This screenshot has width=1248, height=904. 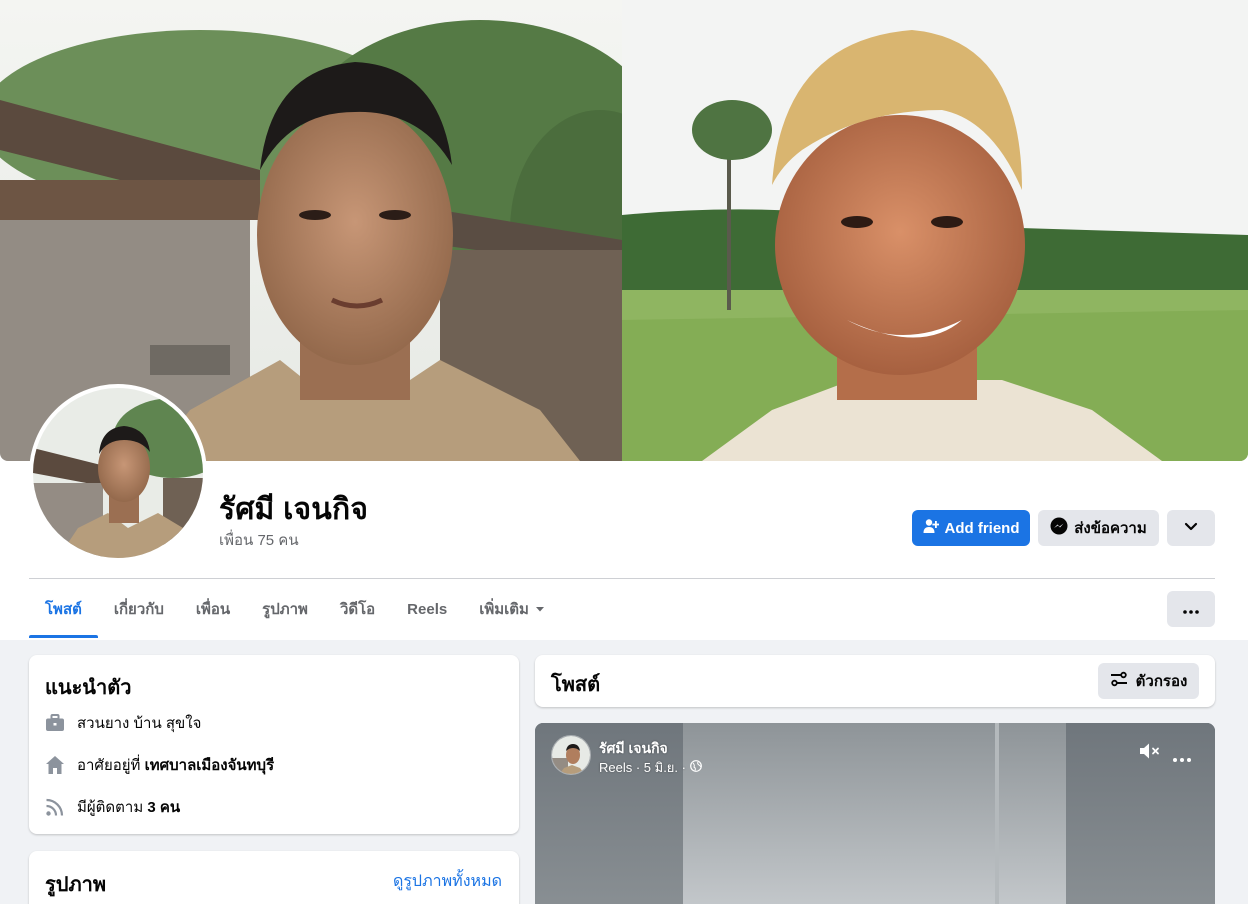 What do you see at coordinates (274, 877) in the screenshot?
I see `photos-card: รูปภาพ ดูรูปภาพทั้งหมด` at bounding box center [274, 877].